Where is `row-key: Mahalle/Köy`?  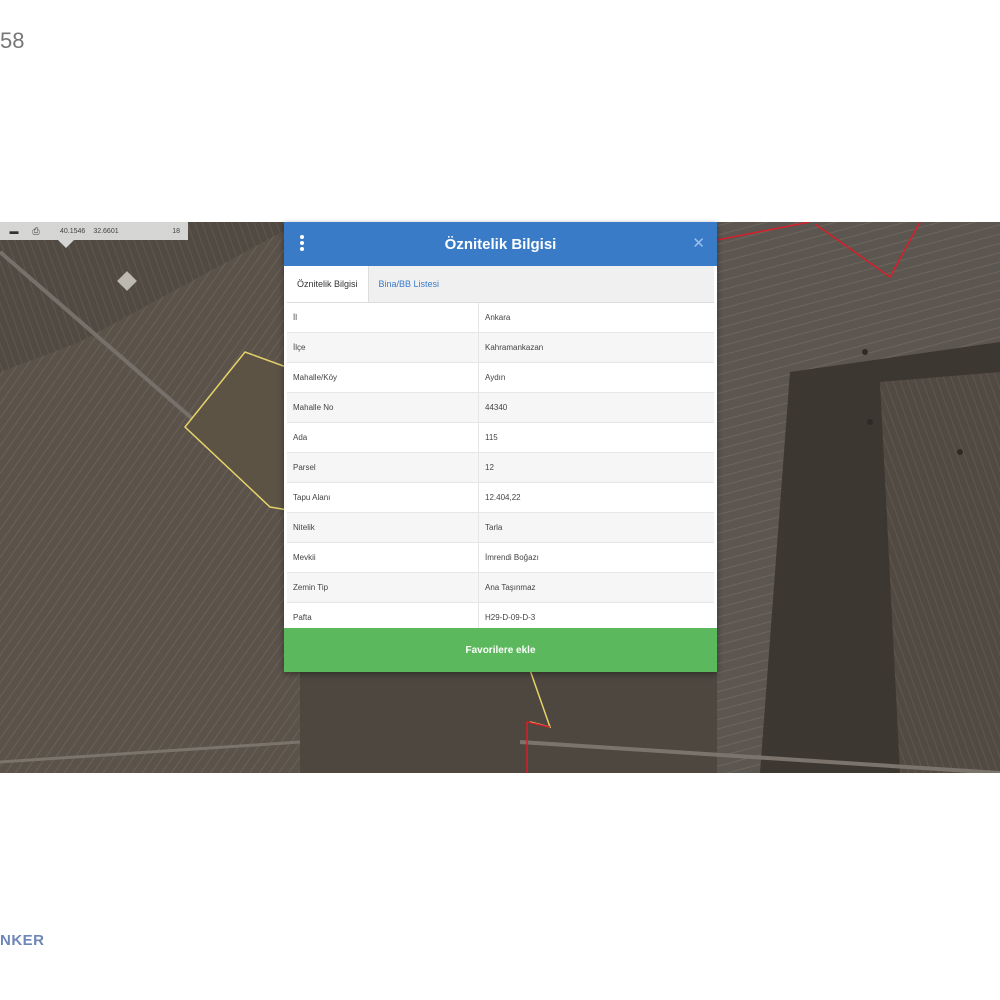
row-key: Mahalle/Köy is located at coordinates (383, 377).